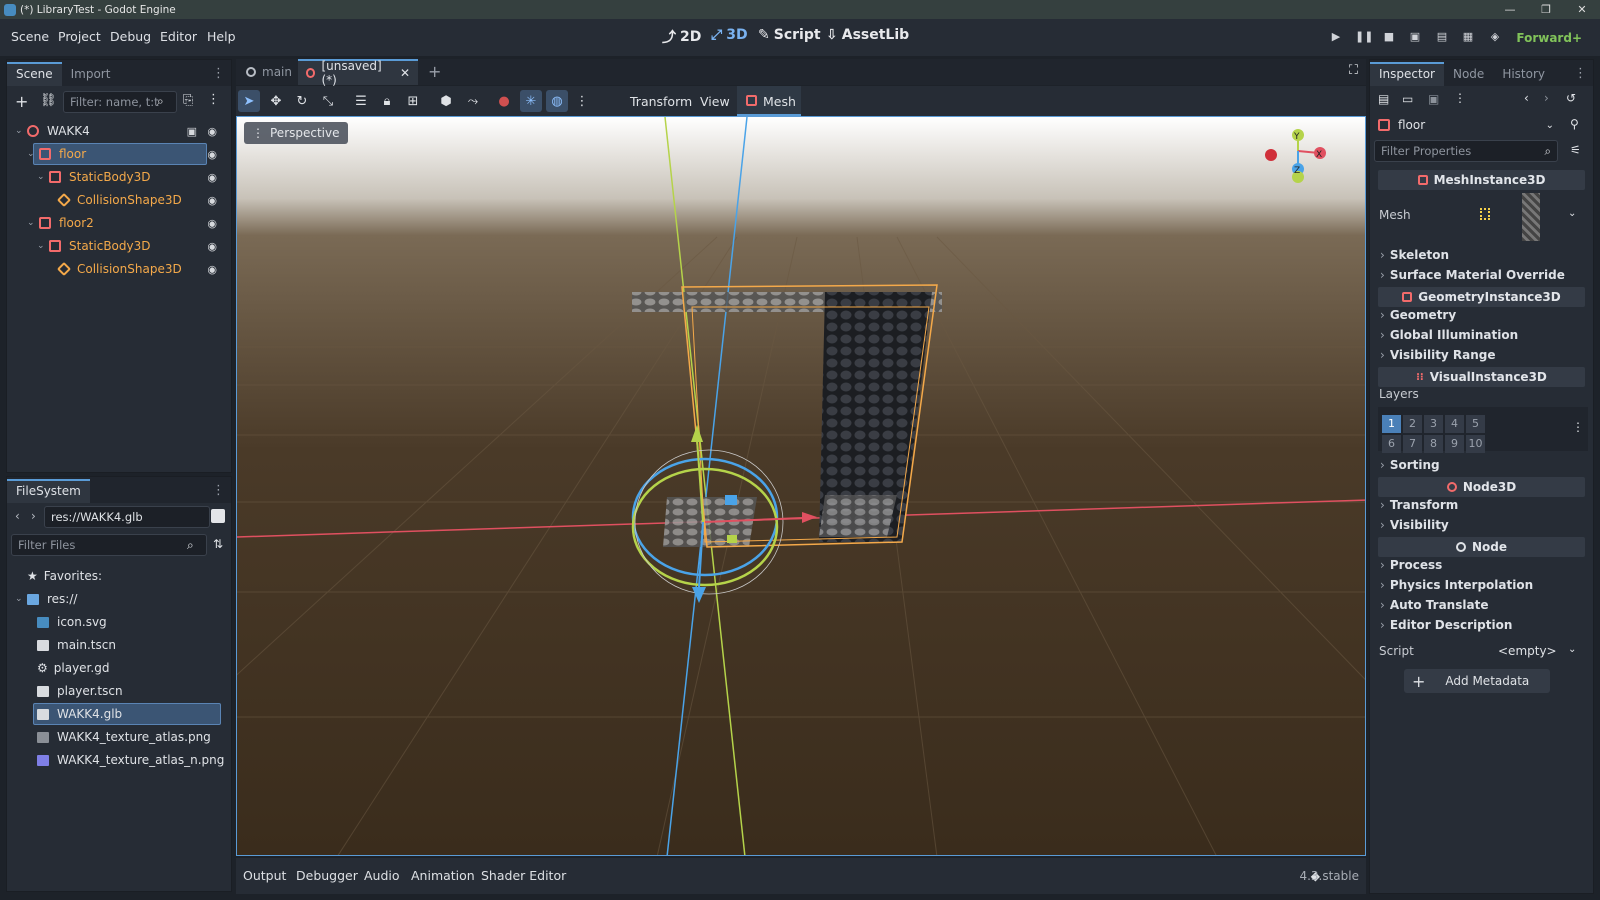  What do you see at coordinates (119, 737) in the screenshot?
I see `file-item: WAKK4_texture_atlas.png` at bounding box center [119, 737].